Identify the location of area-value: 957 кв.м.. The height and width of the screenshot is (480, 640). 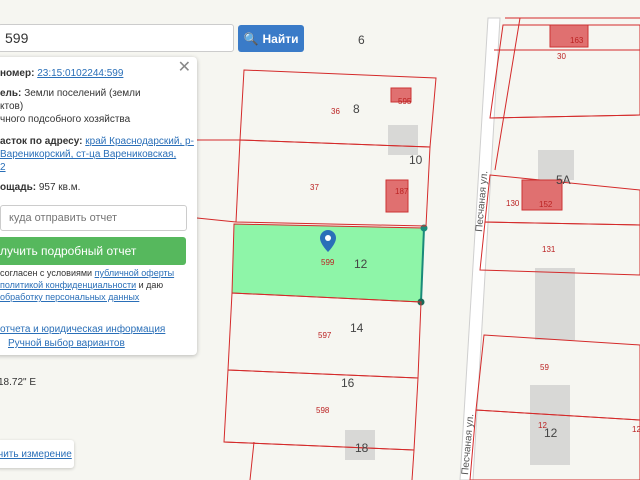
(59, 187).